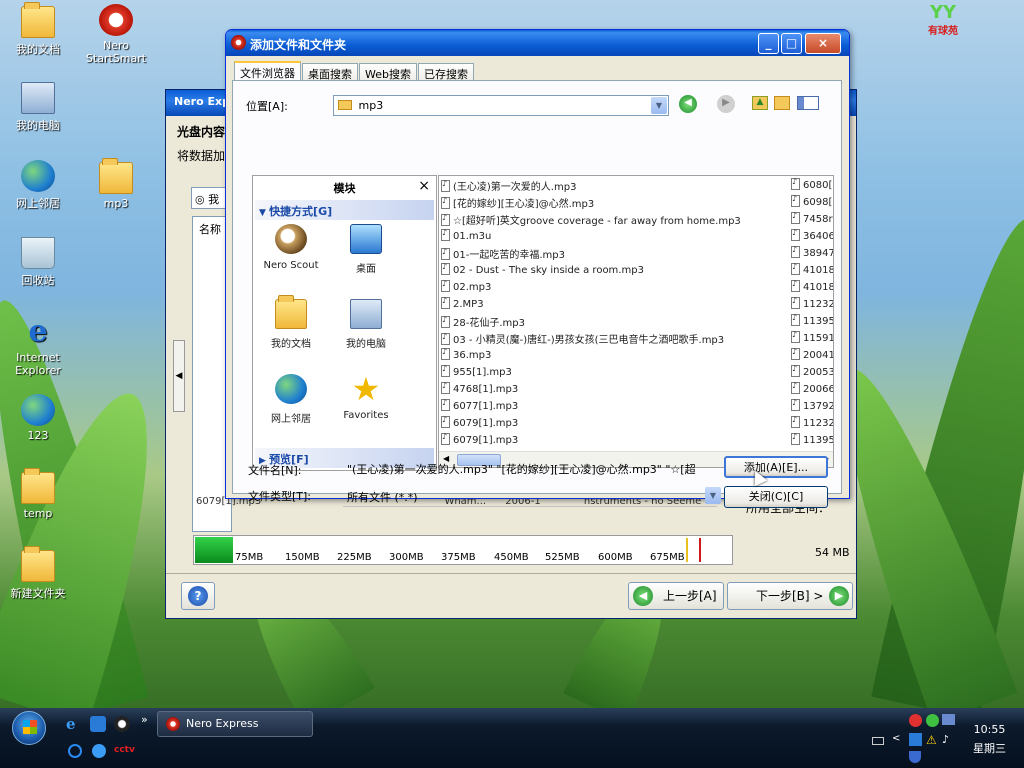  Describe the element at coordinates (932, 720) in the screenshot. I see `network-status-icon` at that location.